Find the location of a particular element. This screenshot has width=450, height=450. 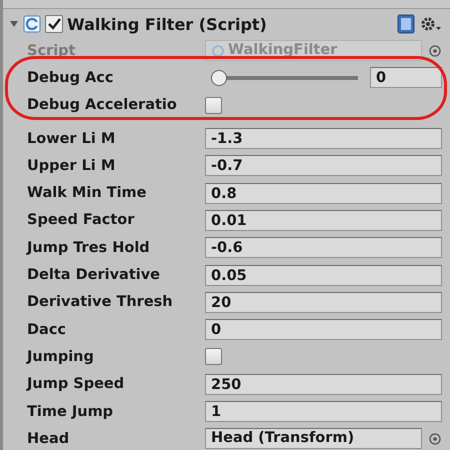

field-label: Head is located at coordinates (48, 439).